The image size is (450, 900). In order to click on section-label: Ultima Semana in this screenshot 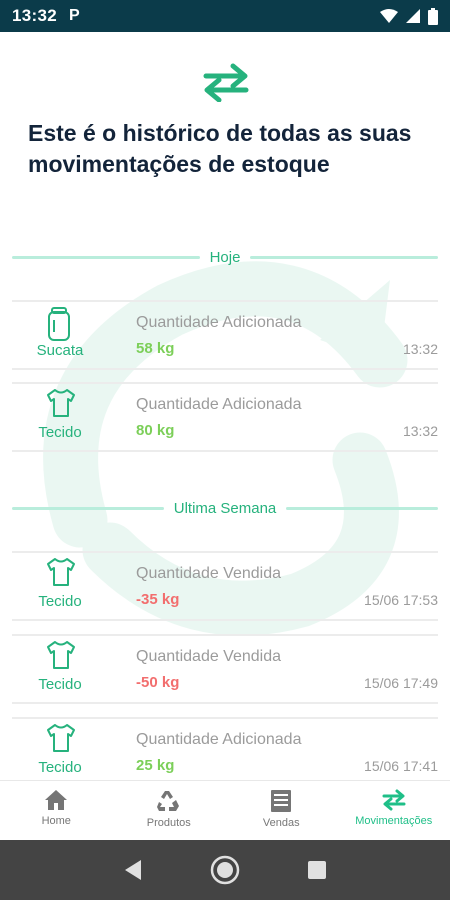, I will do `click(225, 508)`.